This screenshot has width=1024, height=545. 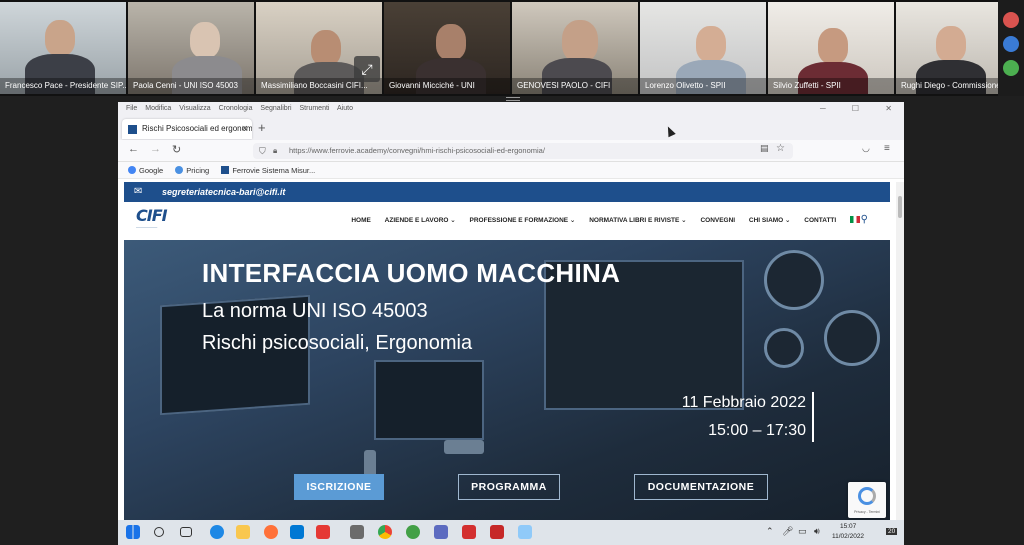 What do you see at coordinates (262, 151) in the screenshot?
I see `shield-icon: ⛉` at bounding box center [262, 151].